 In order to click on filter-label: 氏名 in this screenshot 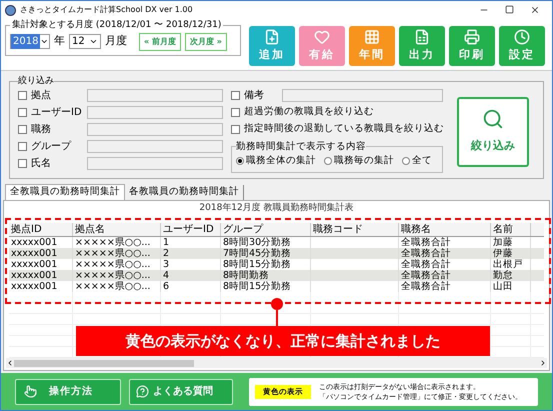, I will do `click(41, 163)`.